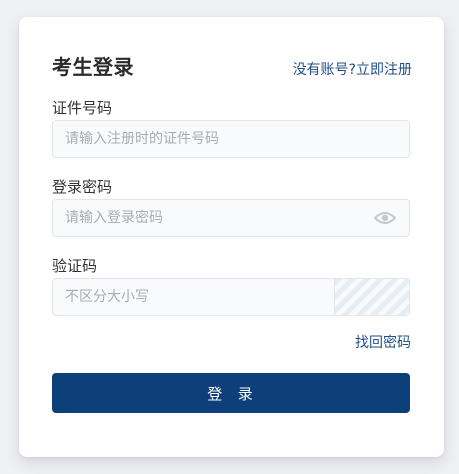 Image resolution: width=459 pixels, height=474 pixels. Describe the element at coordinates (232, 65) in the screenshot. I see `login-header: 考生登录 没有账号?立即注册` at that location.